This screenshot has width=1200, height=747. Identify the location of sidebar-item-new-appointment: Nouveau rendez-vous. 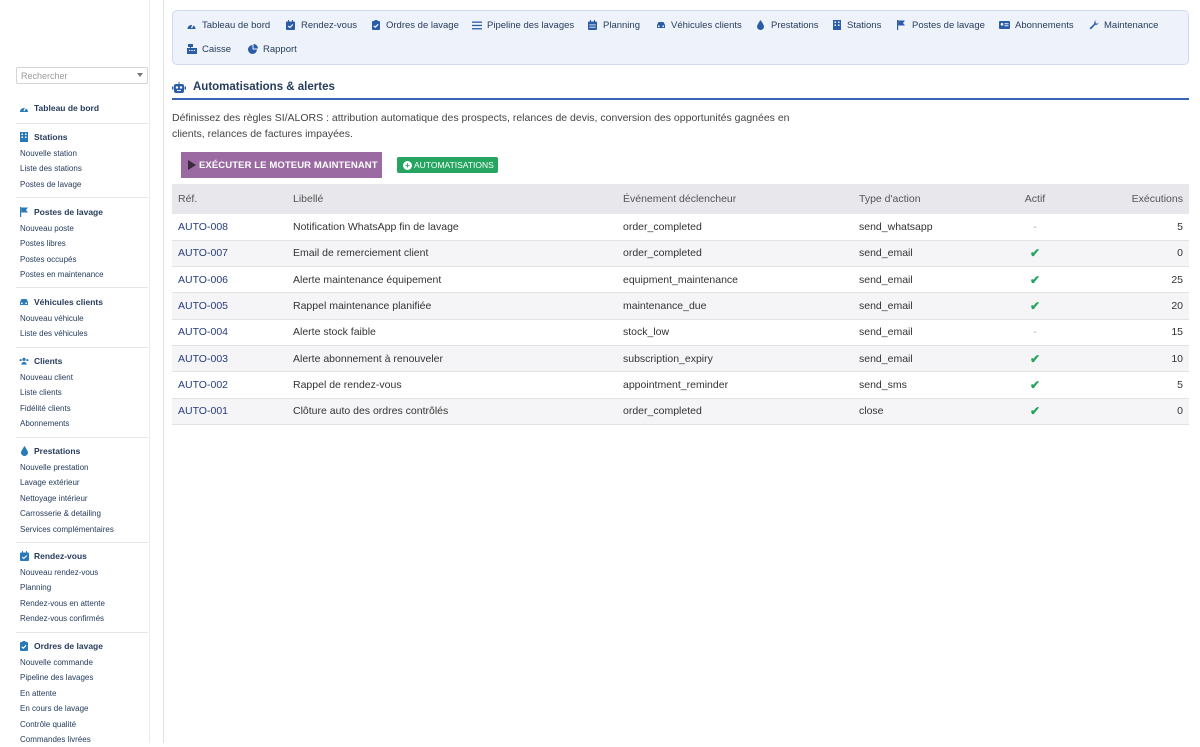
(82, 572).